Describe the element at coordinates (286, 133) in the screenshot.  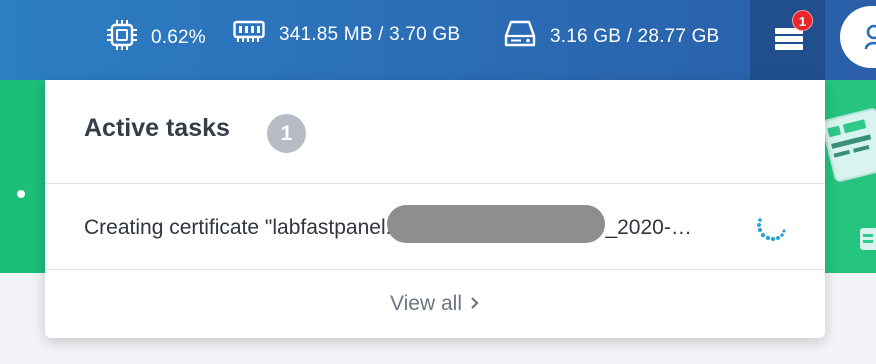
I see `task-count-badge: 1` at that location.